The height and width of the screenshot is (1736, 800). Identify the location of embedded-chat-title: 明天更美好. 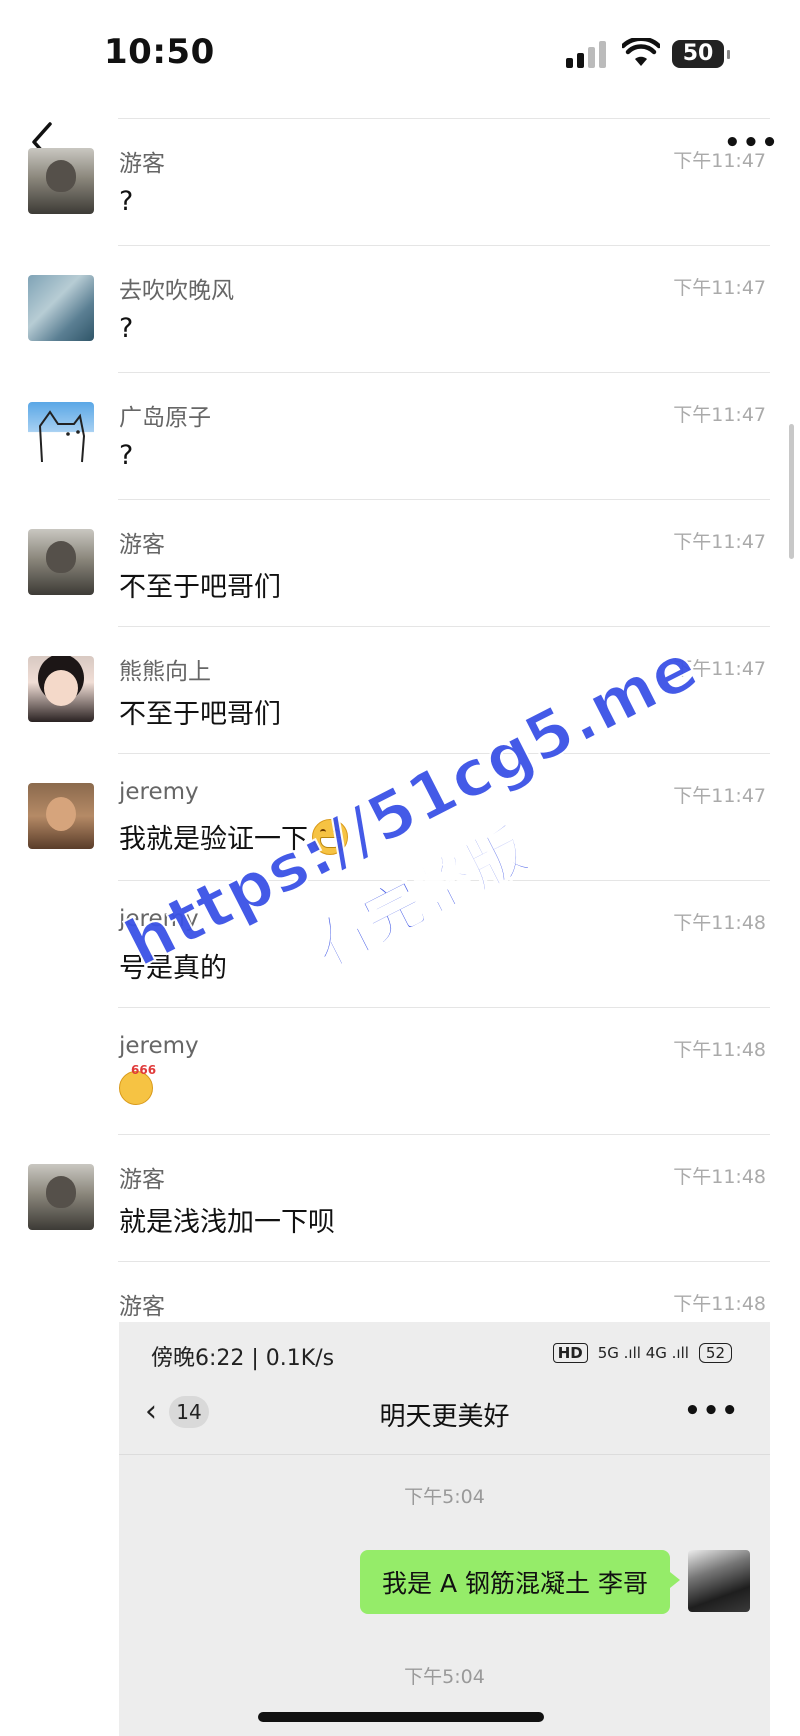
(444, 1417).